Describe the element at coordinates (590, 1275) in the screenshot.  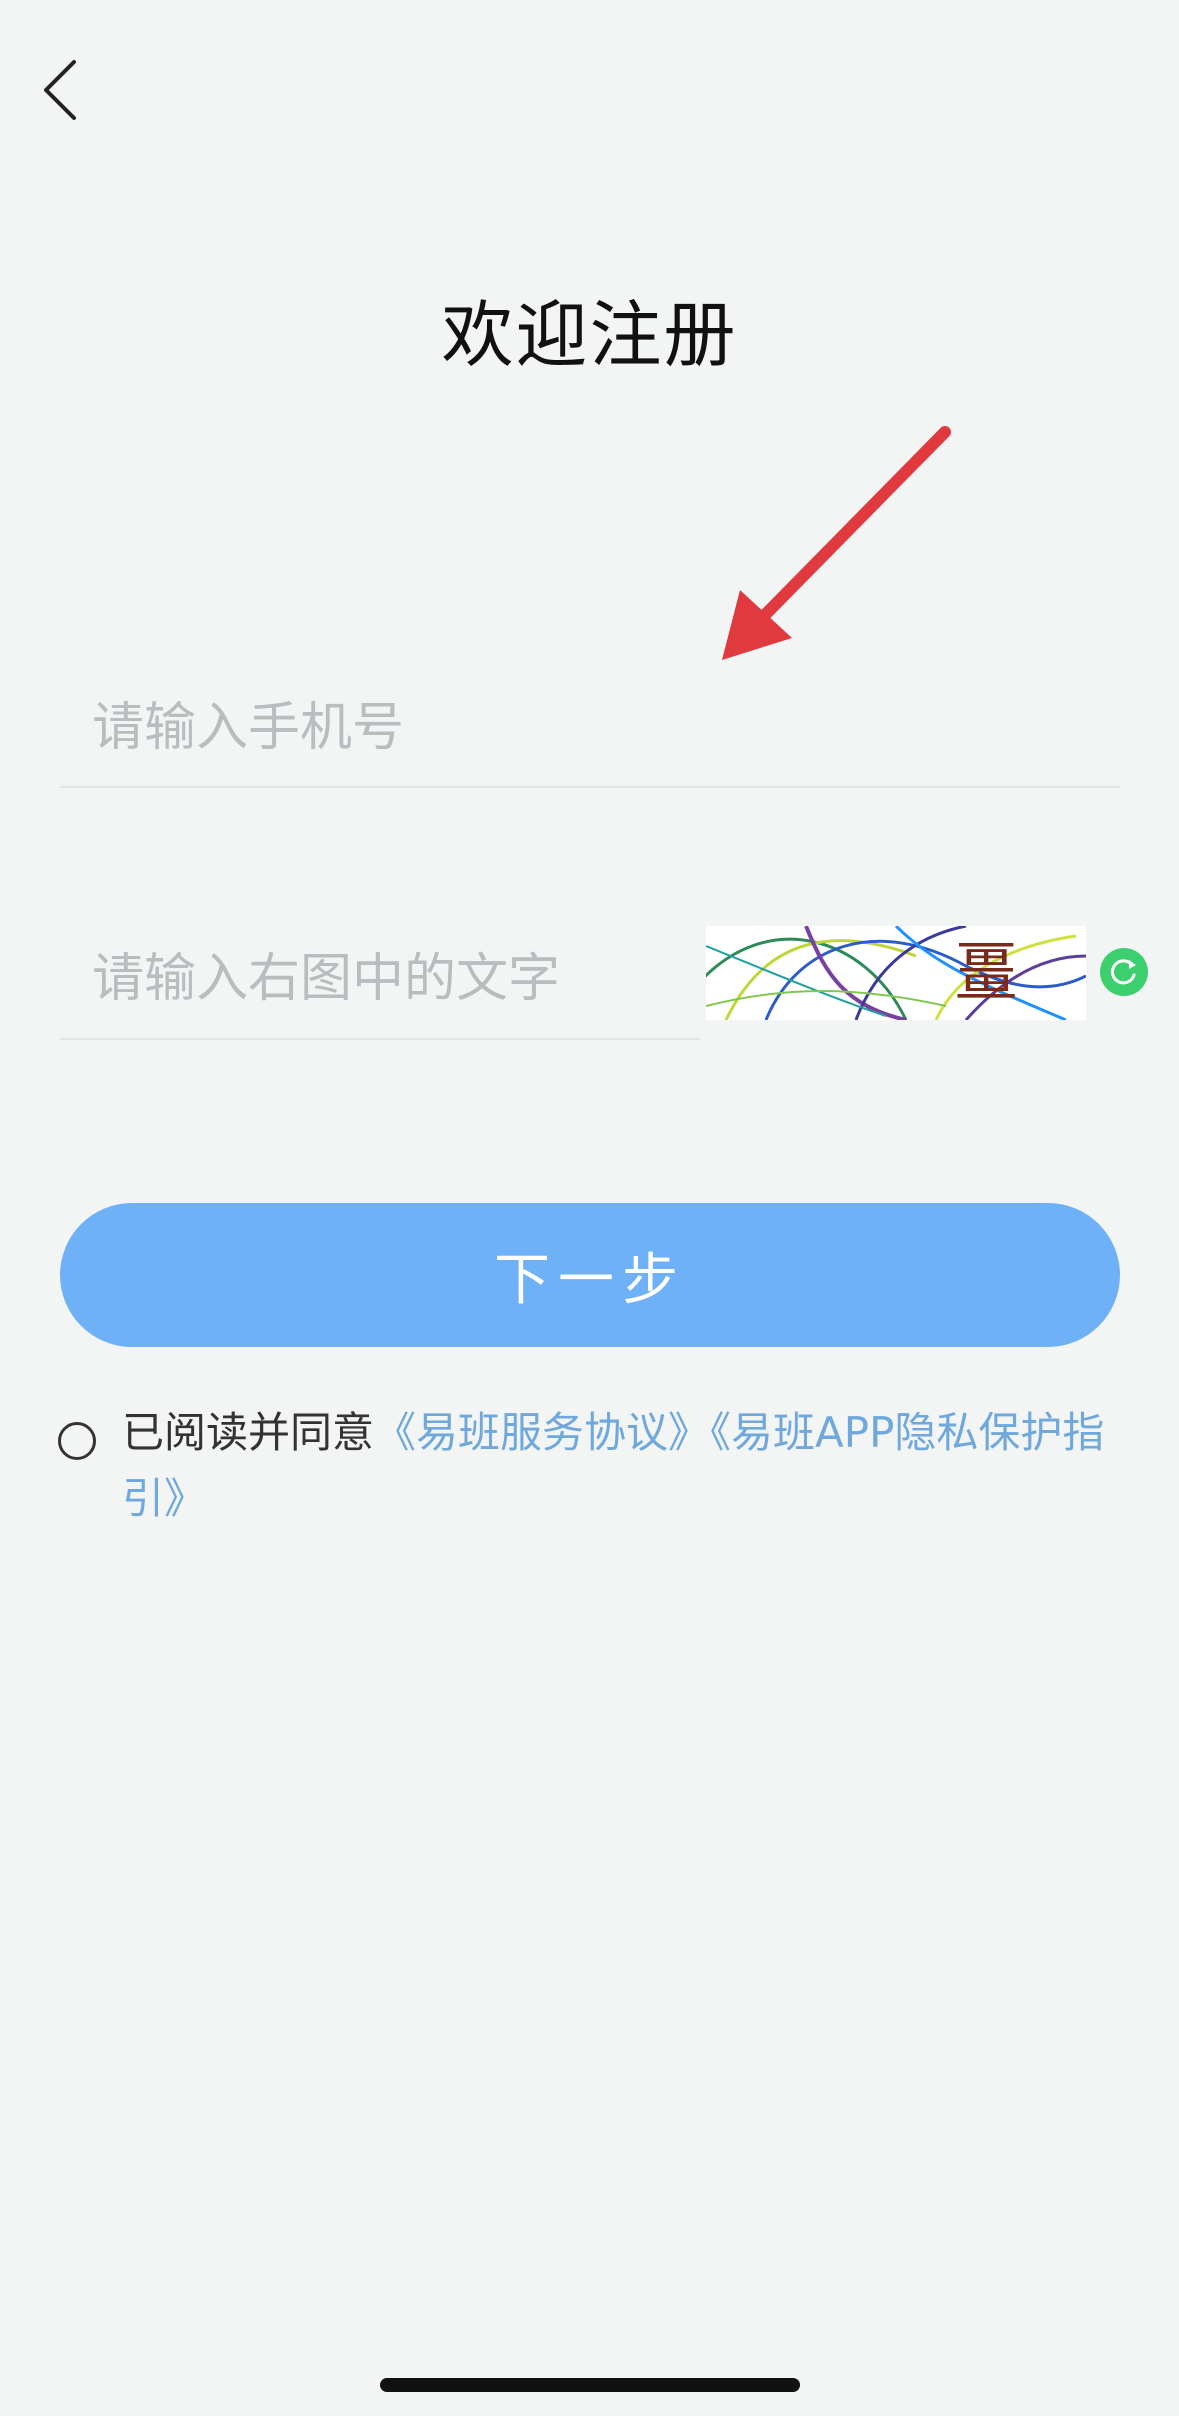
I see `next-step-button: 下一步` at that location.